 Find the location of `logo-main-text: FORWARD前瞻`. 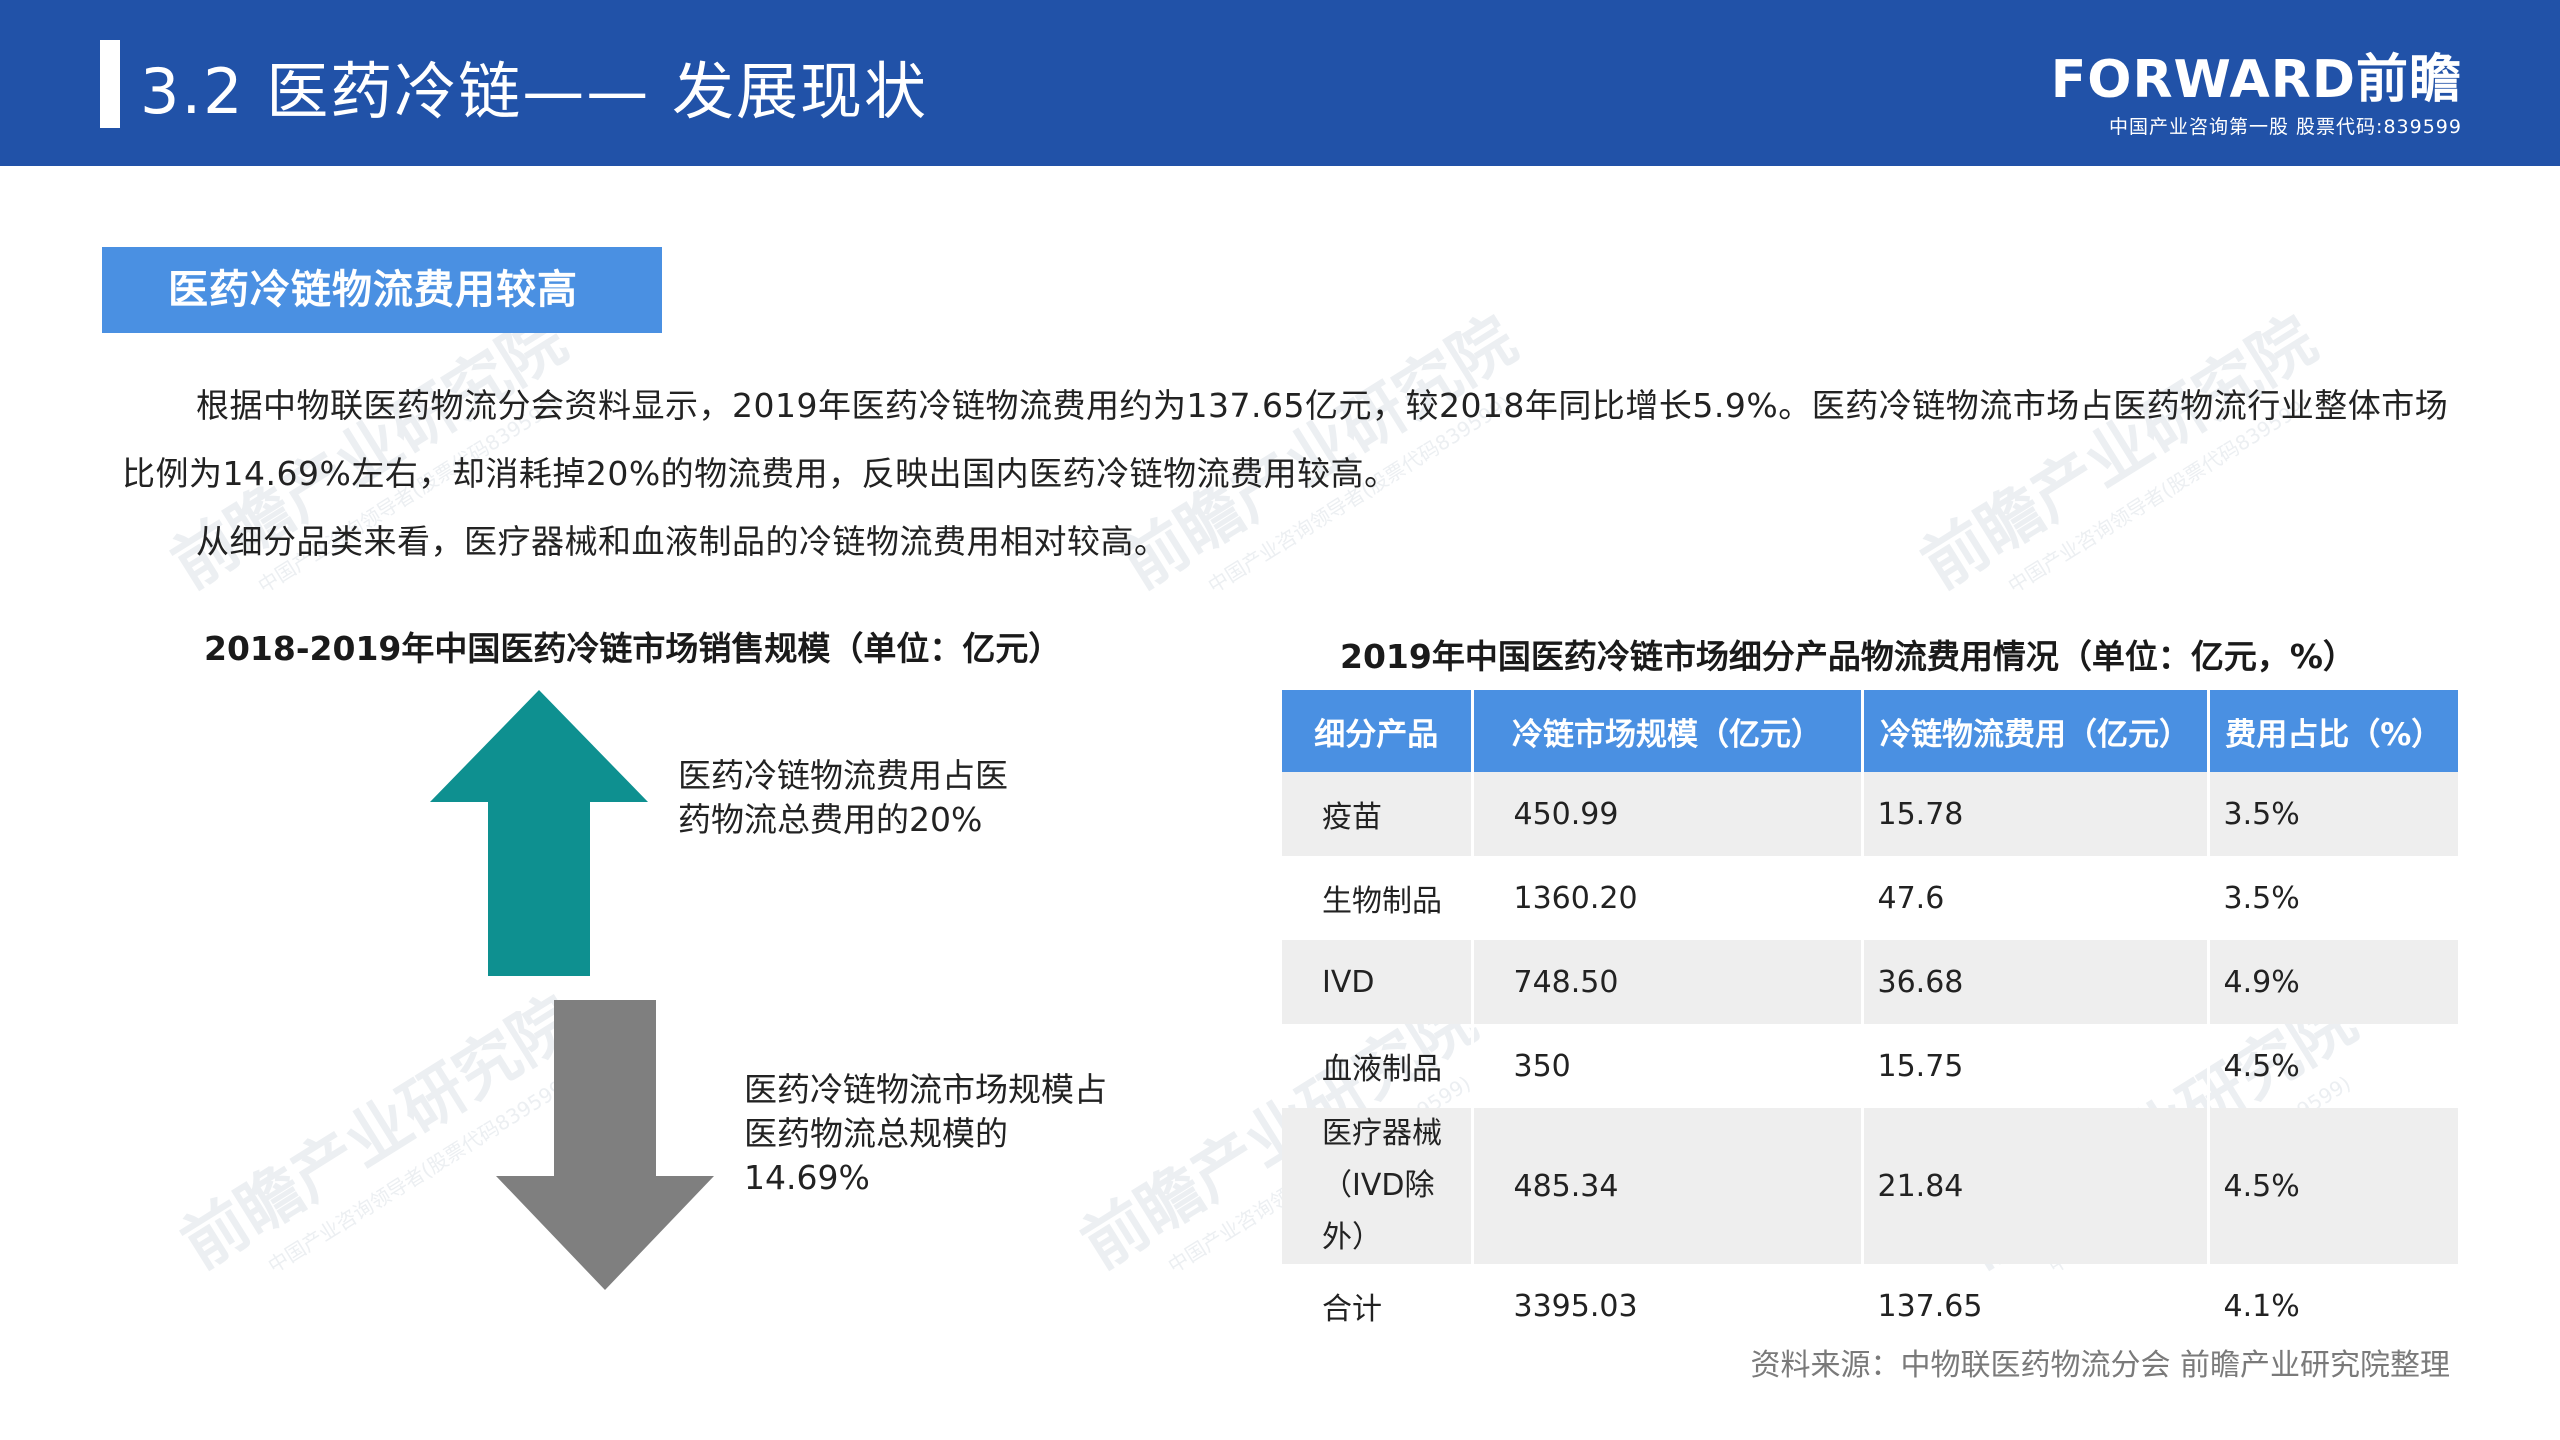

logo-main-text: FORWARD前瞻 is located at coordinates (2256, 80).